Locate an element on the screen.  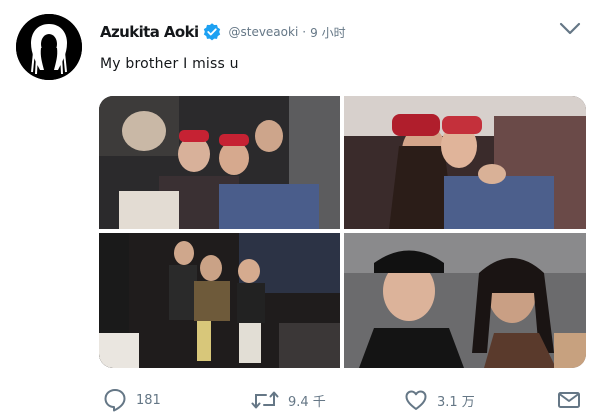
more-options-chevron-down-icon is located at coordinates (570, 28).